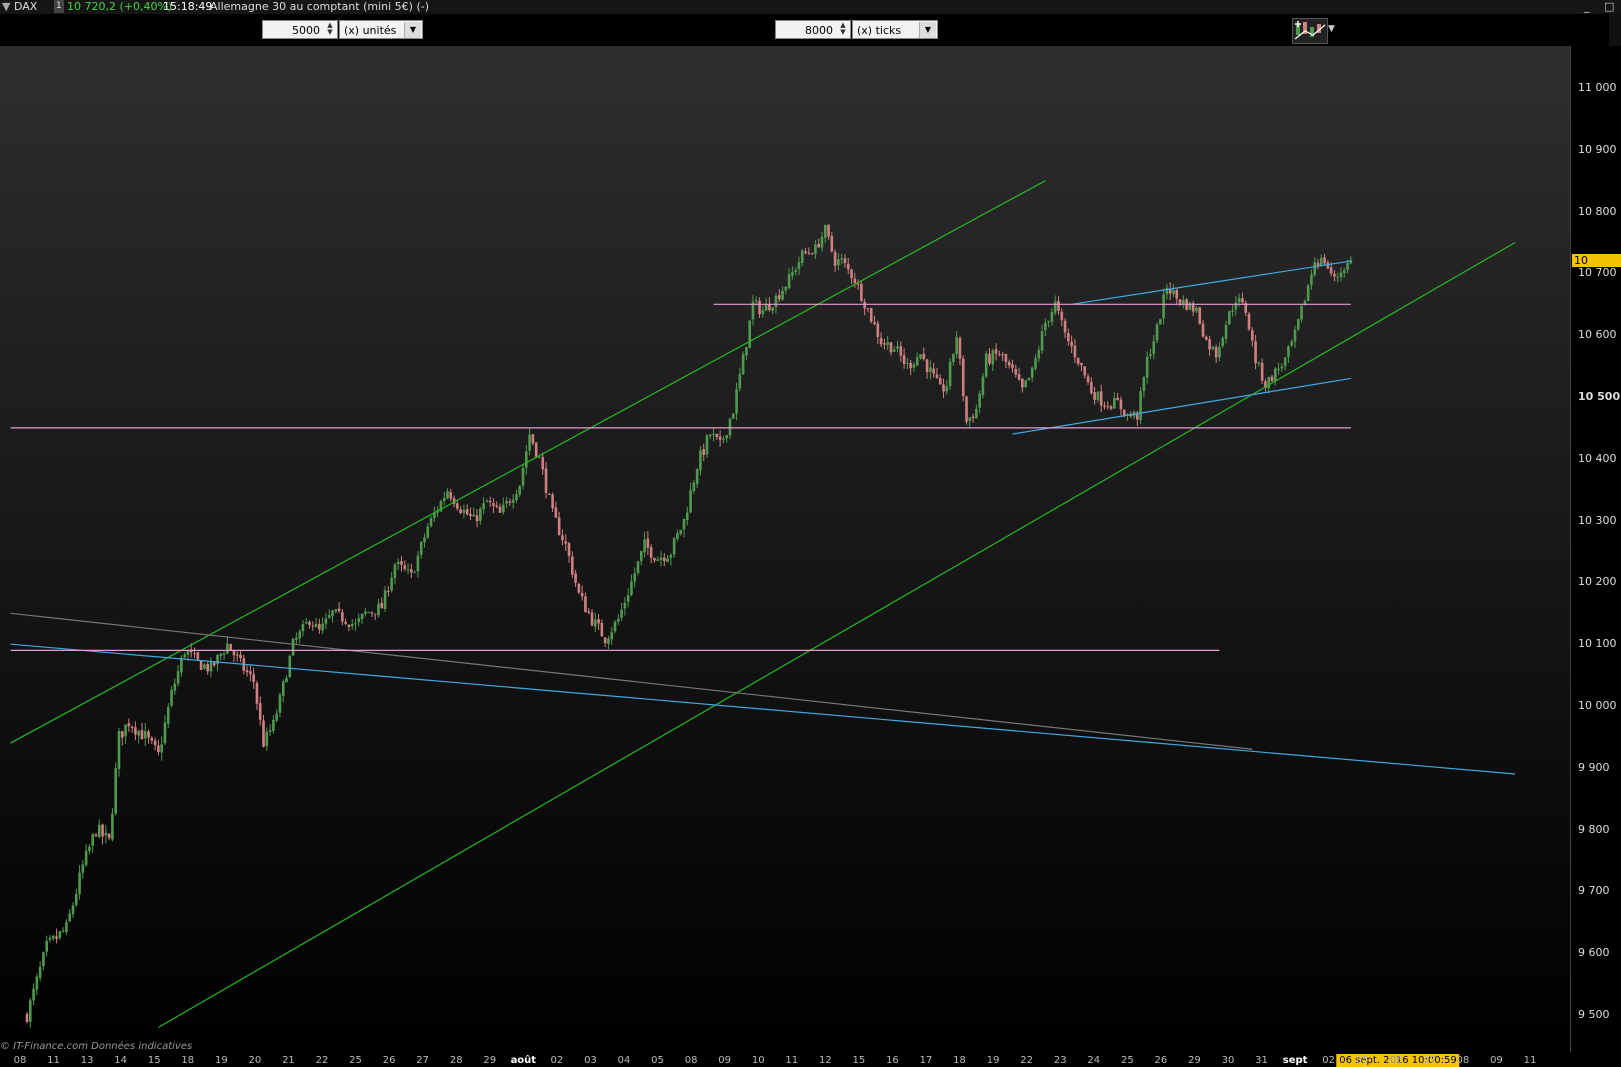 This screenshot has height=1067, width=1621. I want to click on units-stepper: 5000 ▲ ▼, so click(300, 29).